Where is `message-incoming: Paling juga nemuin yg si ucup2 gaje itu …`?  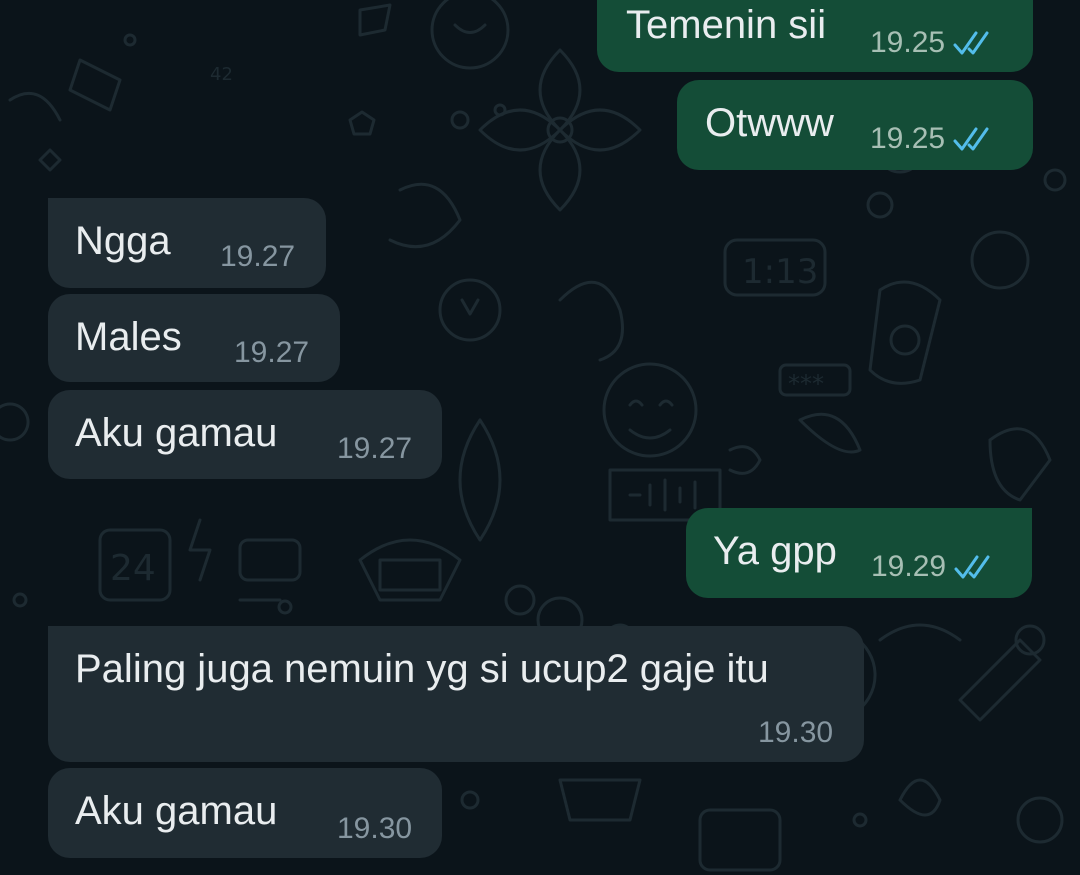
message-incoming: Paling juga nemuin yg si ucup2 gaje itu … is located at coordinates (456, 694).